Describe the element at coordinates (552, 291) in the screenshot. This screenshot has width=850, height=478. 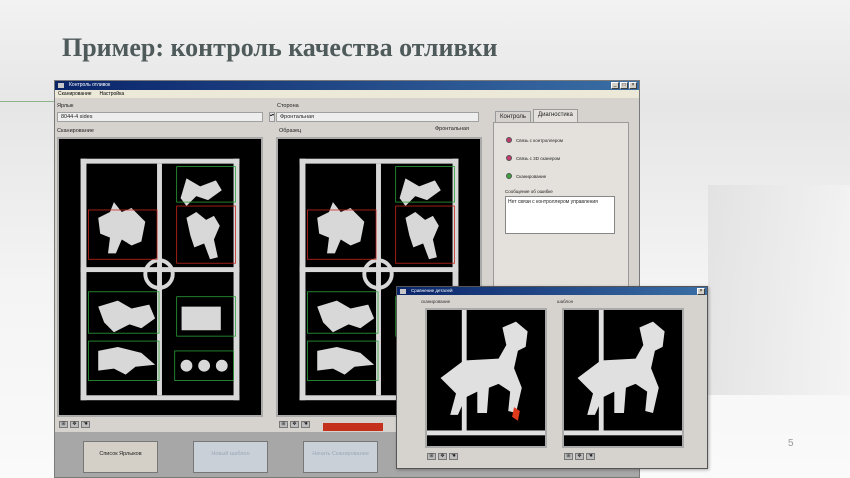
I see `compare-window-titlebar: Сравнение деталей ×` at that location.